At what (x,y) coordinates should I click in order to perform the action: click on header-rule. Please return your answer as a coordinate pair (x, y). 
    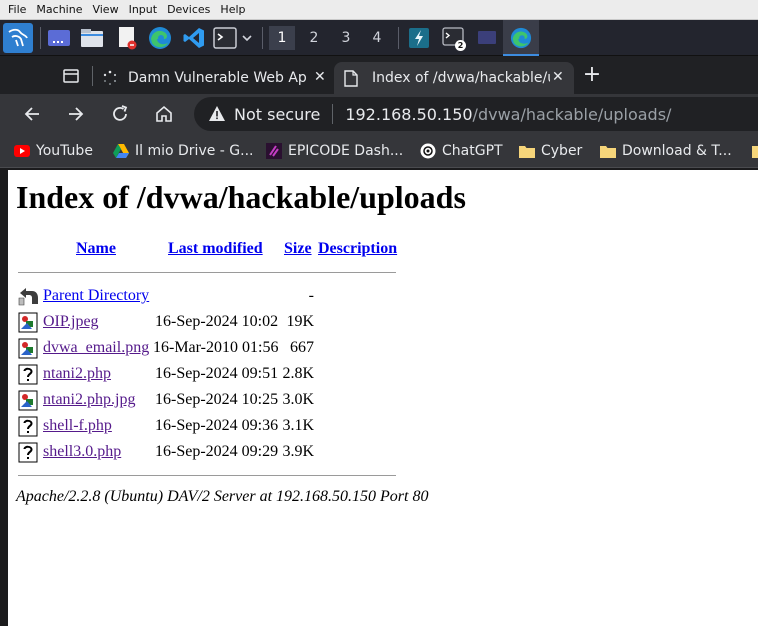
    Looking at the image, I should click on (207, 272).